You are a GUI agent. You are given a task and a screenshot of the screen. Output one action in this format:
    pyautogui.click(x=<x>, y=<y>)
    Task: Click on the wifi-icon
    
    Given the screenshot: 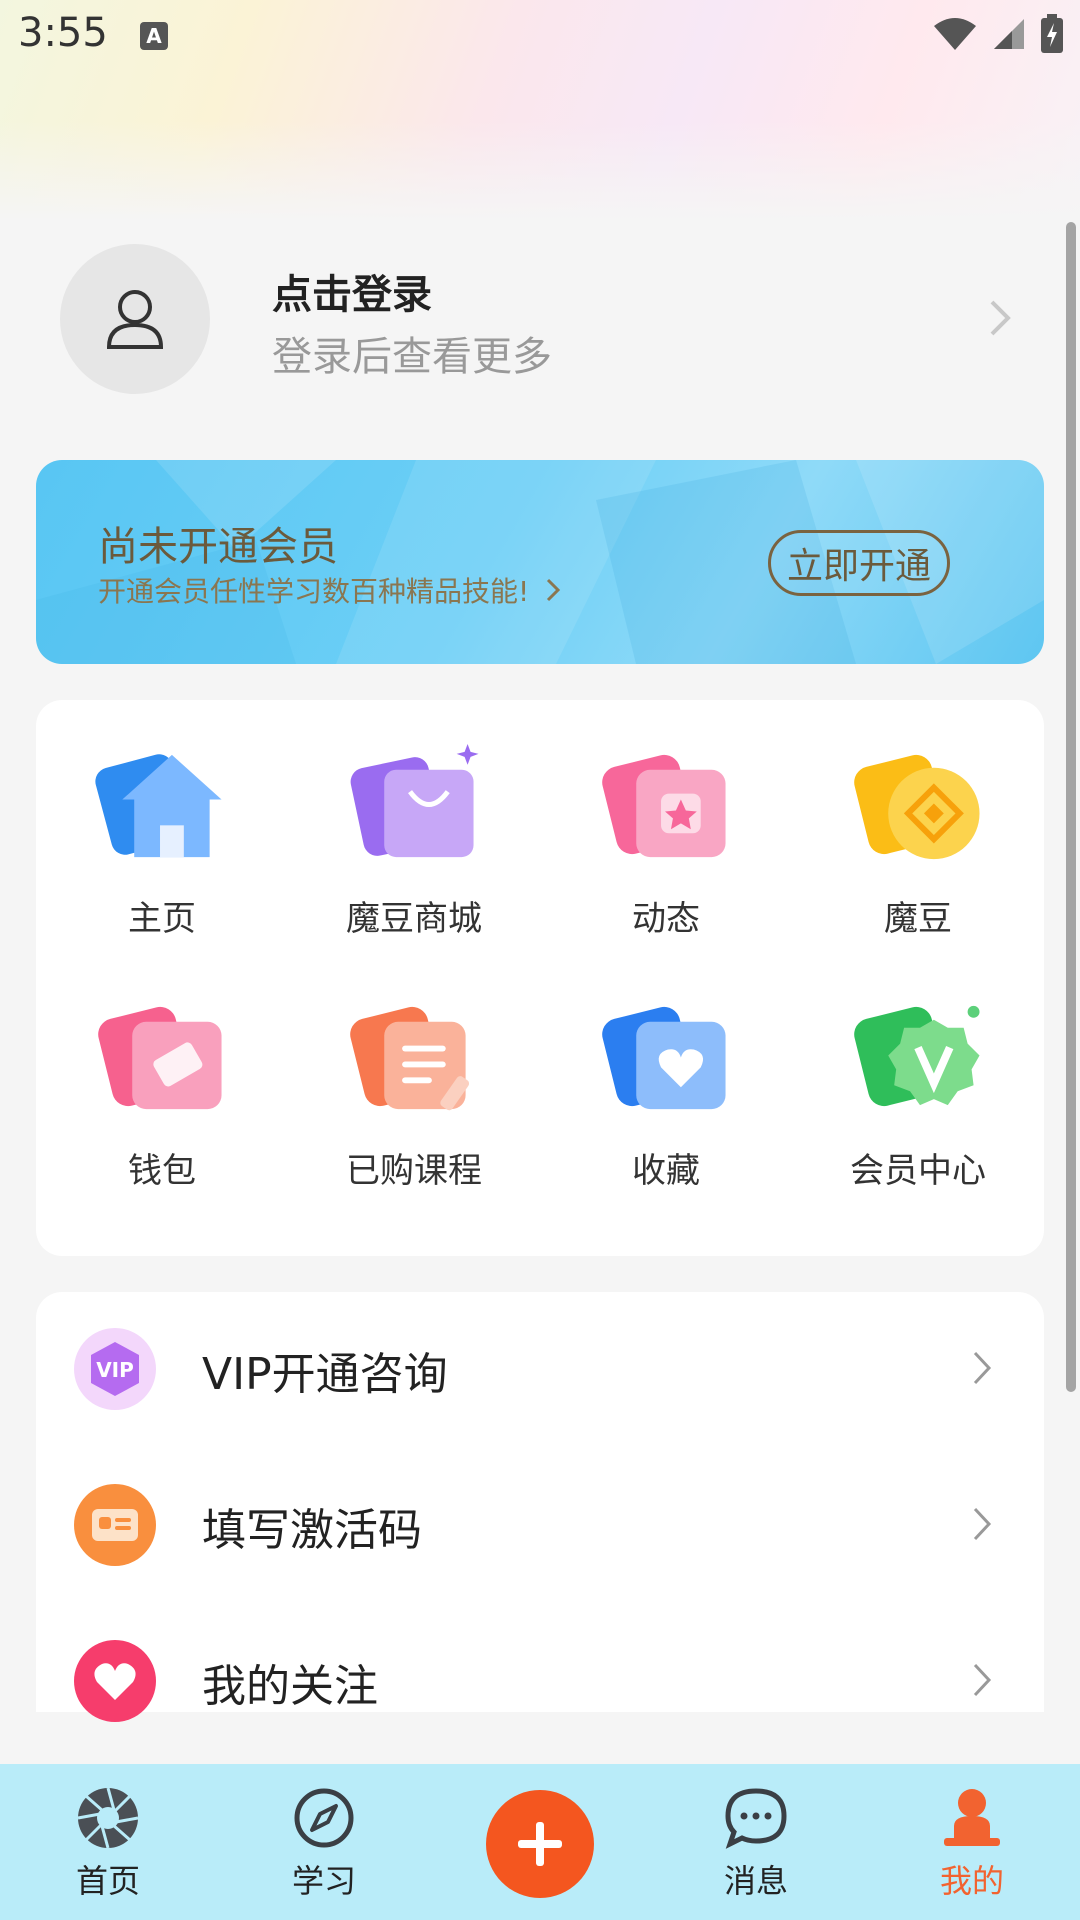 What is the action you would take?
    pyautogui.click(x=955, y=34)
    